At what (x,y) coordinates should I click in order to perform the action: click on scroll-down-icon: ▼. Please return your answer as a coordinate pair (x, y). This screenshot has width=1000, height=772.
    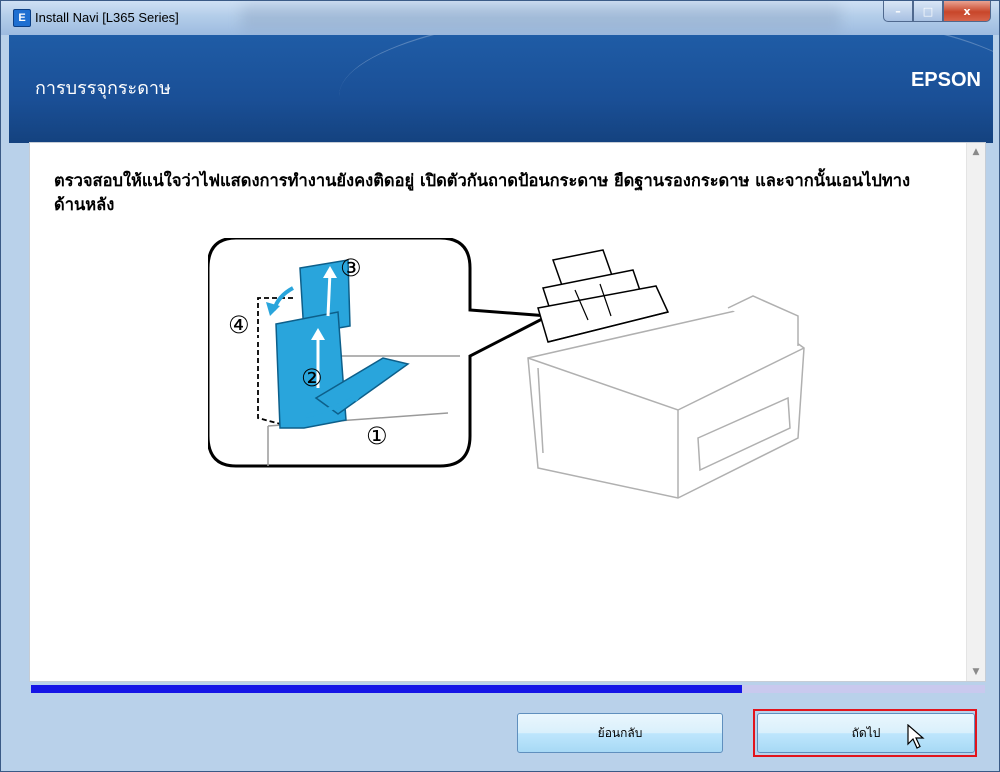
    Looking at the image, I should click on (976, 672).